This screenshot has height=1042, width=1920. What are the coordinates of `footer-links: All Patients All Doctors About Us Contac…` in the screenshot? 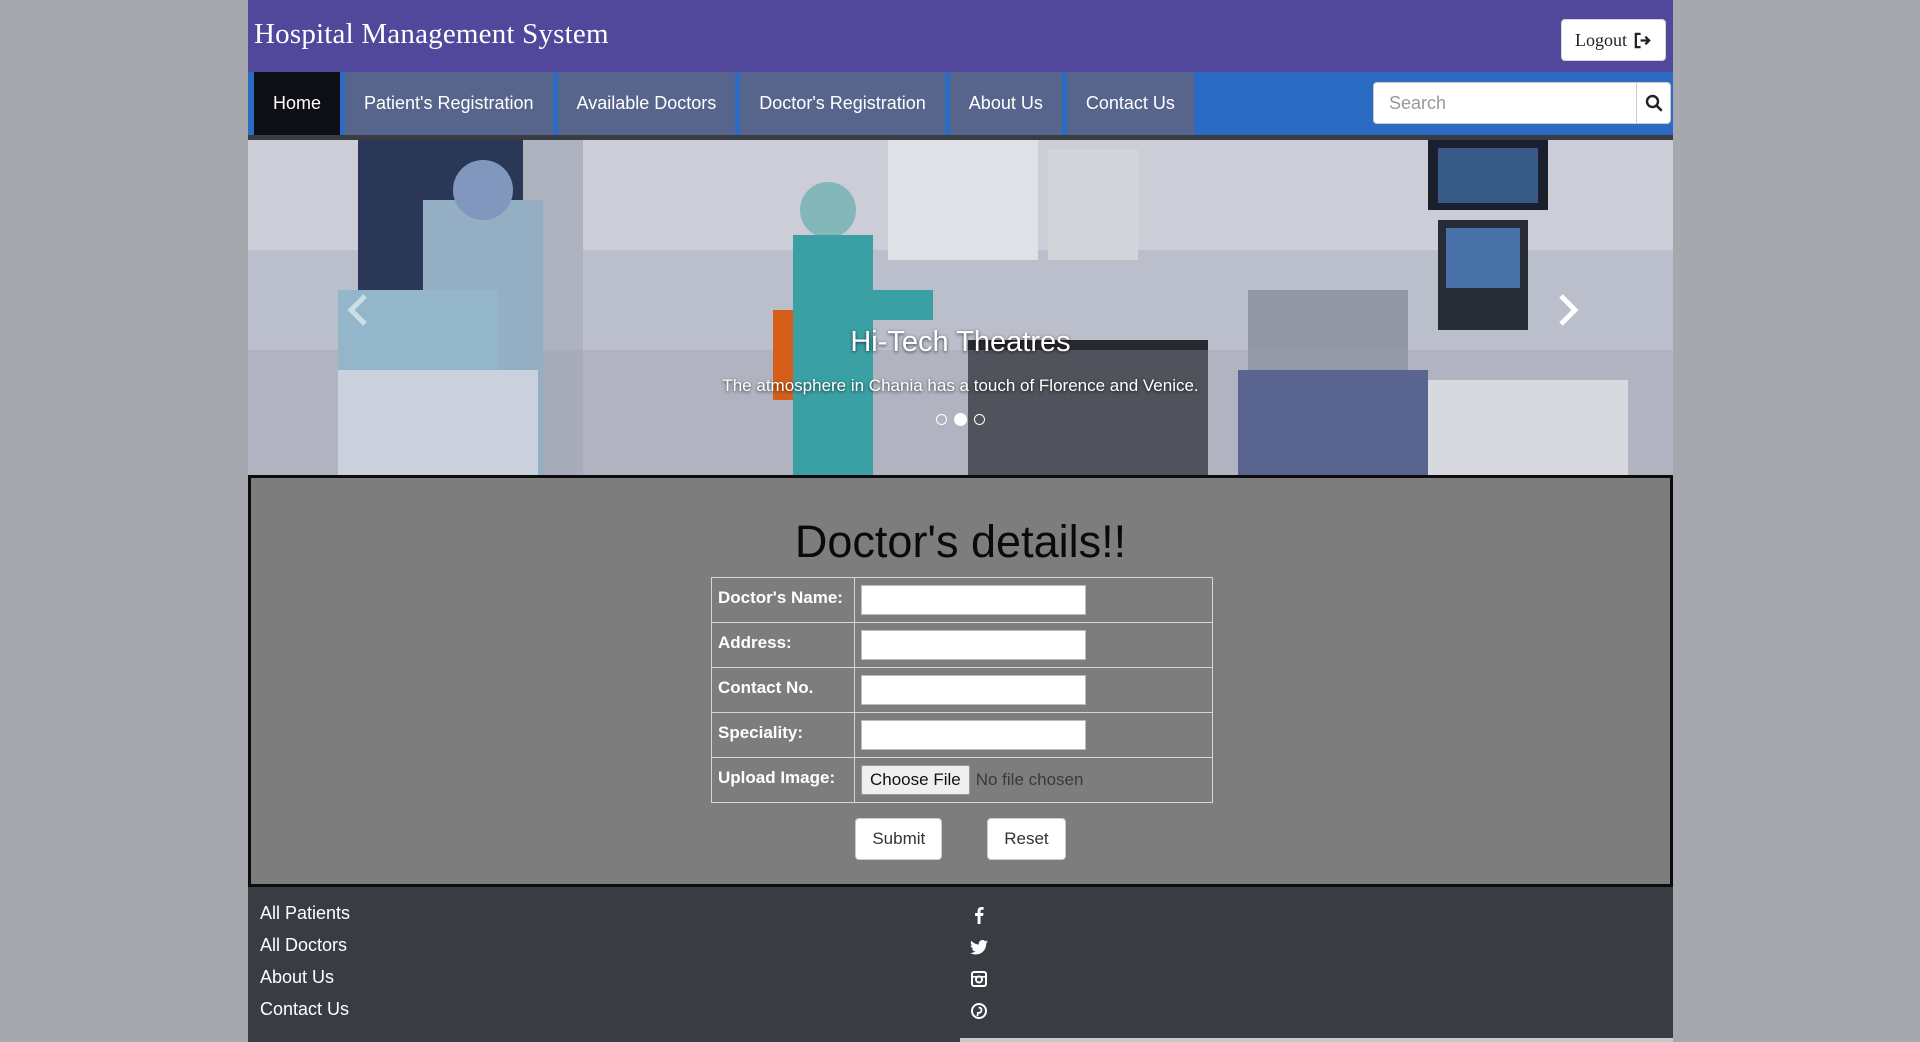 It's located at (305, 961).